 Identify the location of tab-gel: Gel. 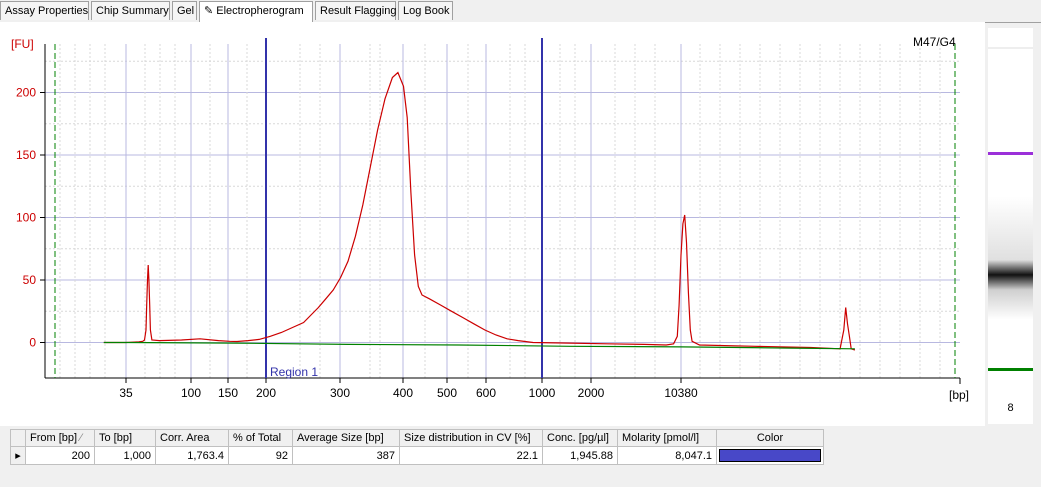
(184, 10).